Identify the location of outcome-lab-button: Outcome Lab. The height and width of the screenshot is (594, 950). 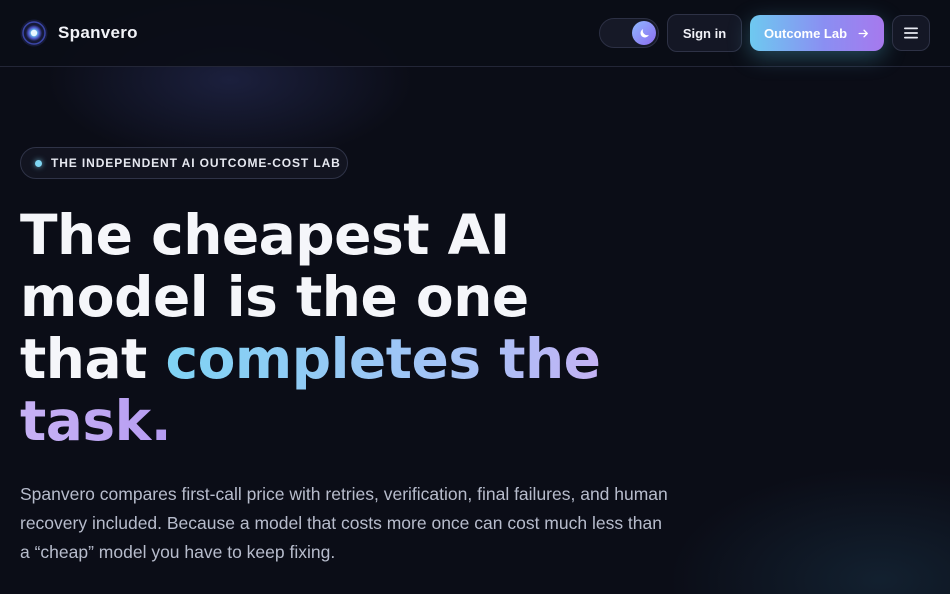
(817, 33).